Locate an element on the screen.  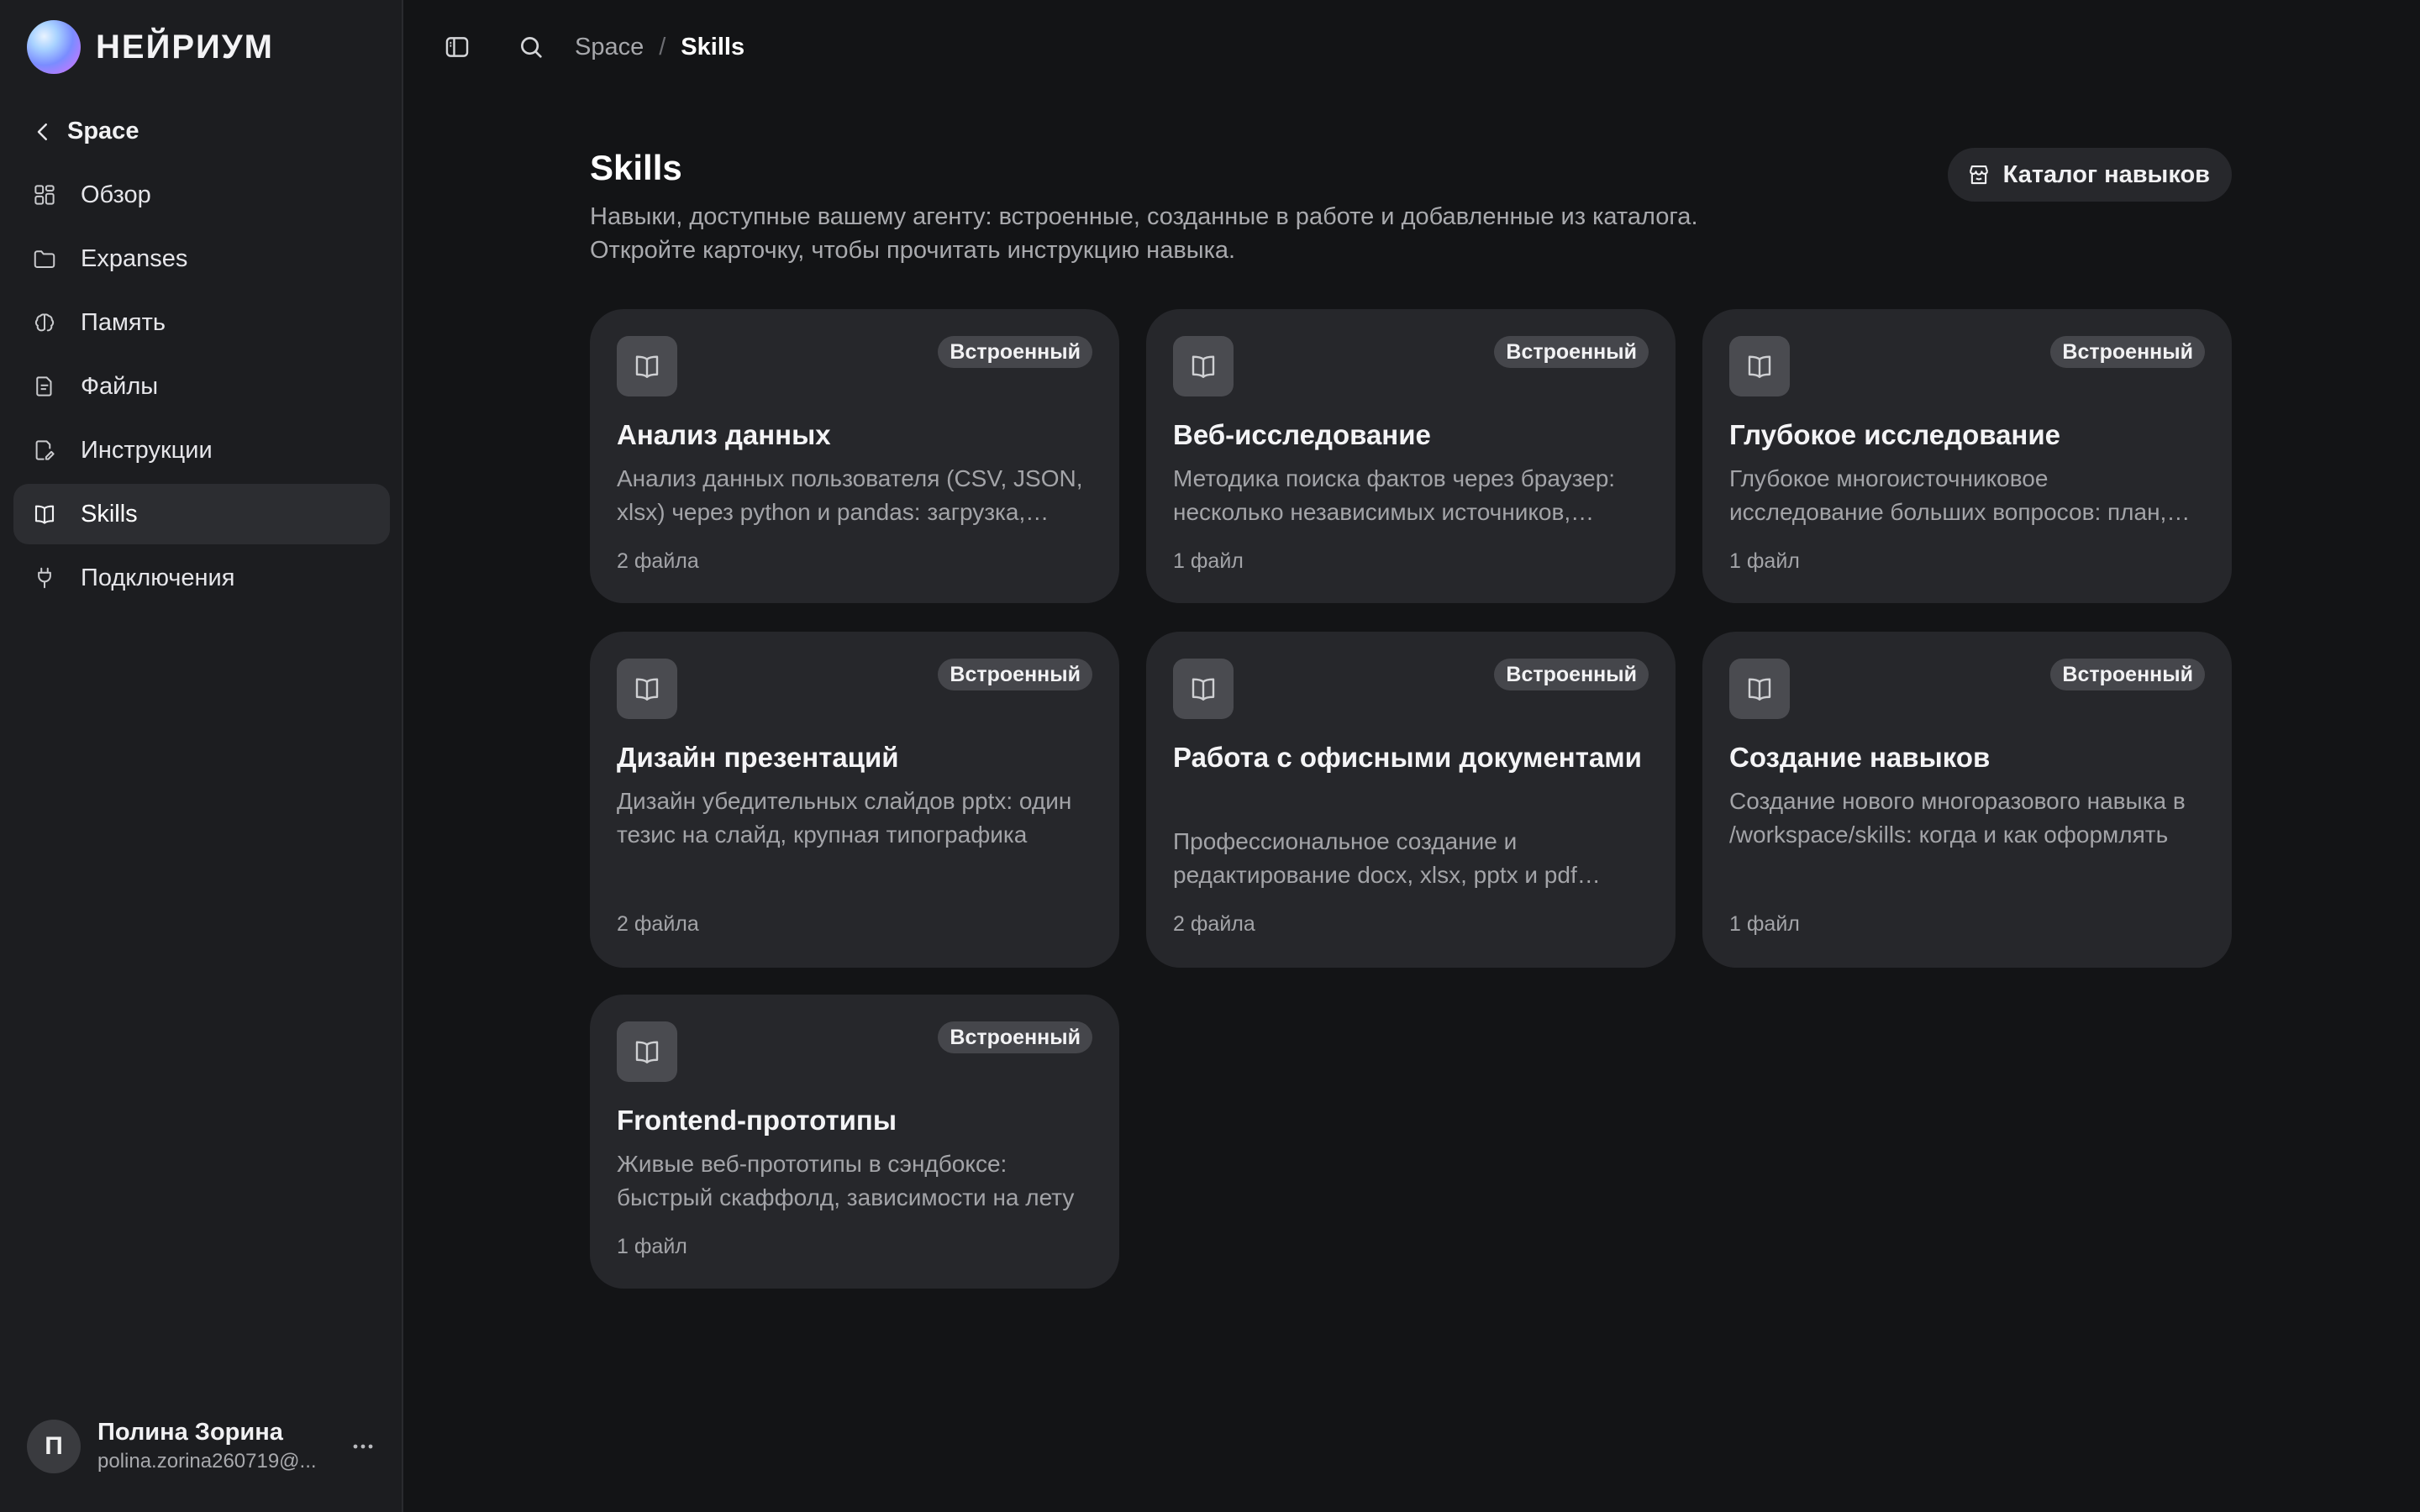
sidebar-item-memory: Память is located at coordinates (202, 322).